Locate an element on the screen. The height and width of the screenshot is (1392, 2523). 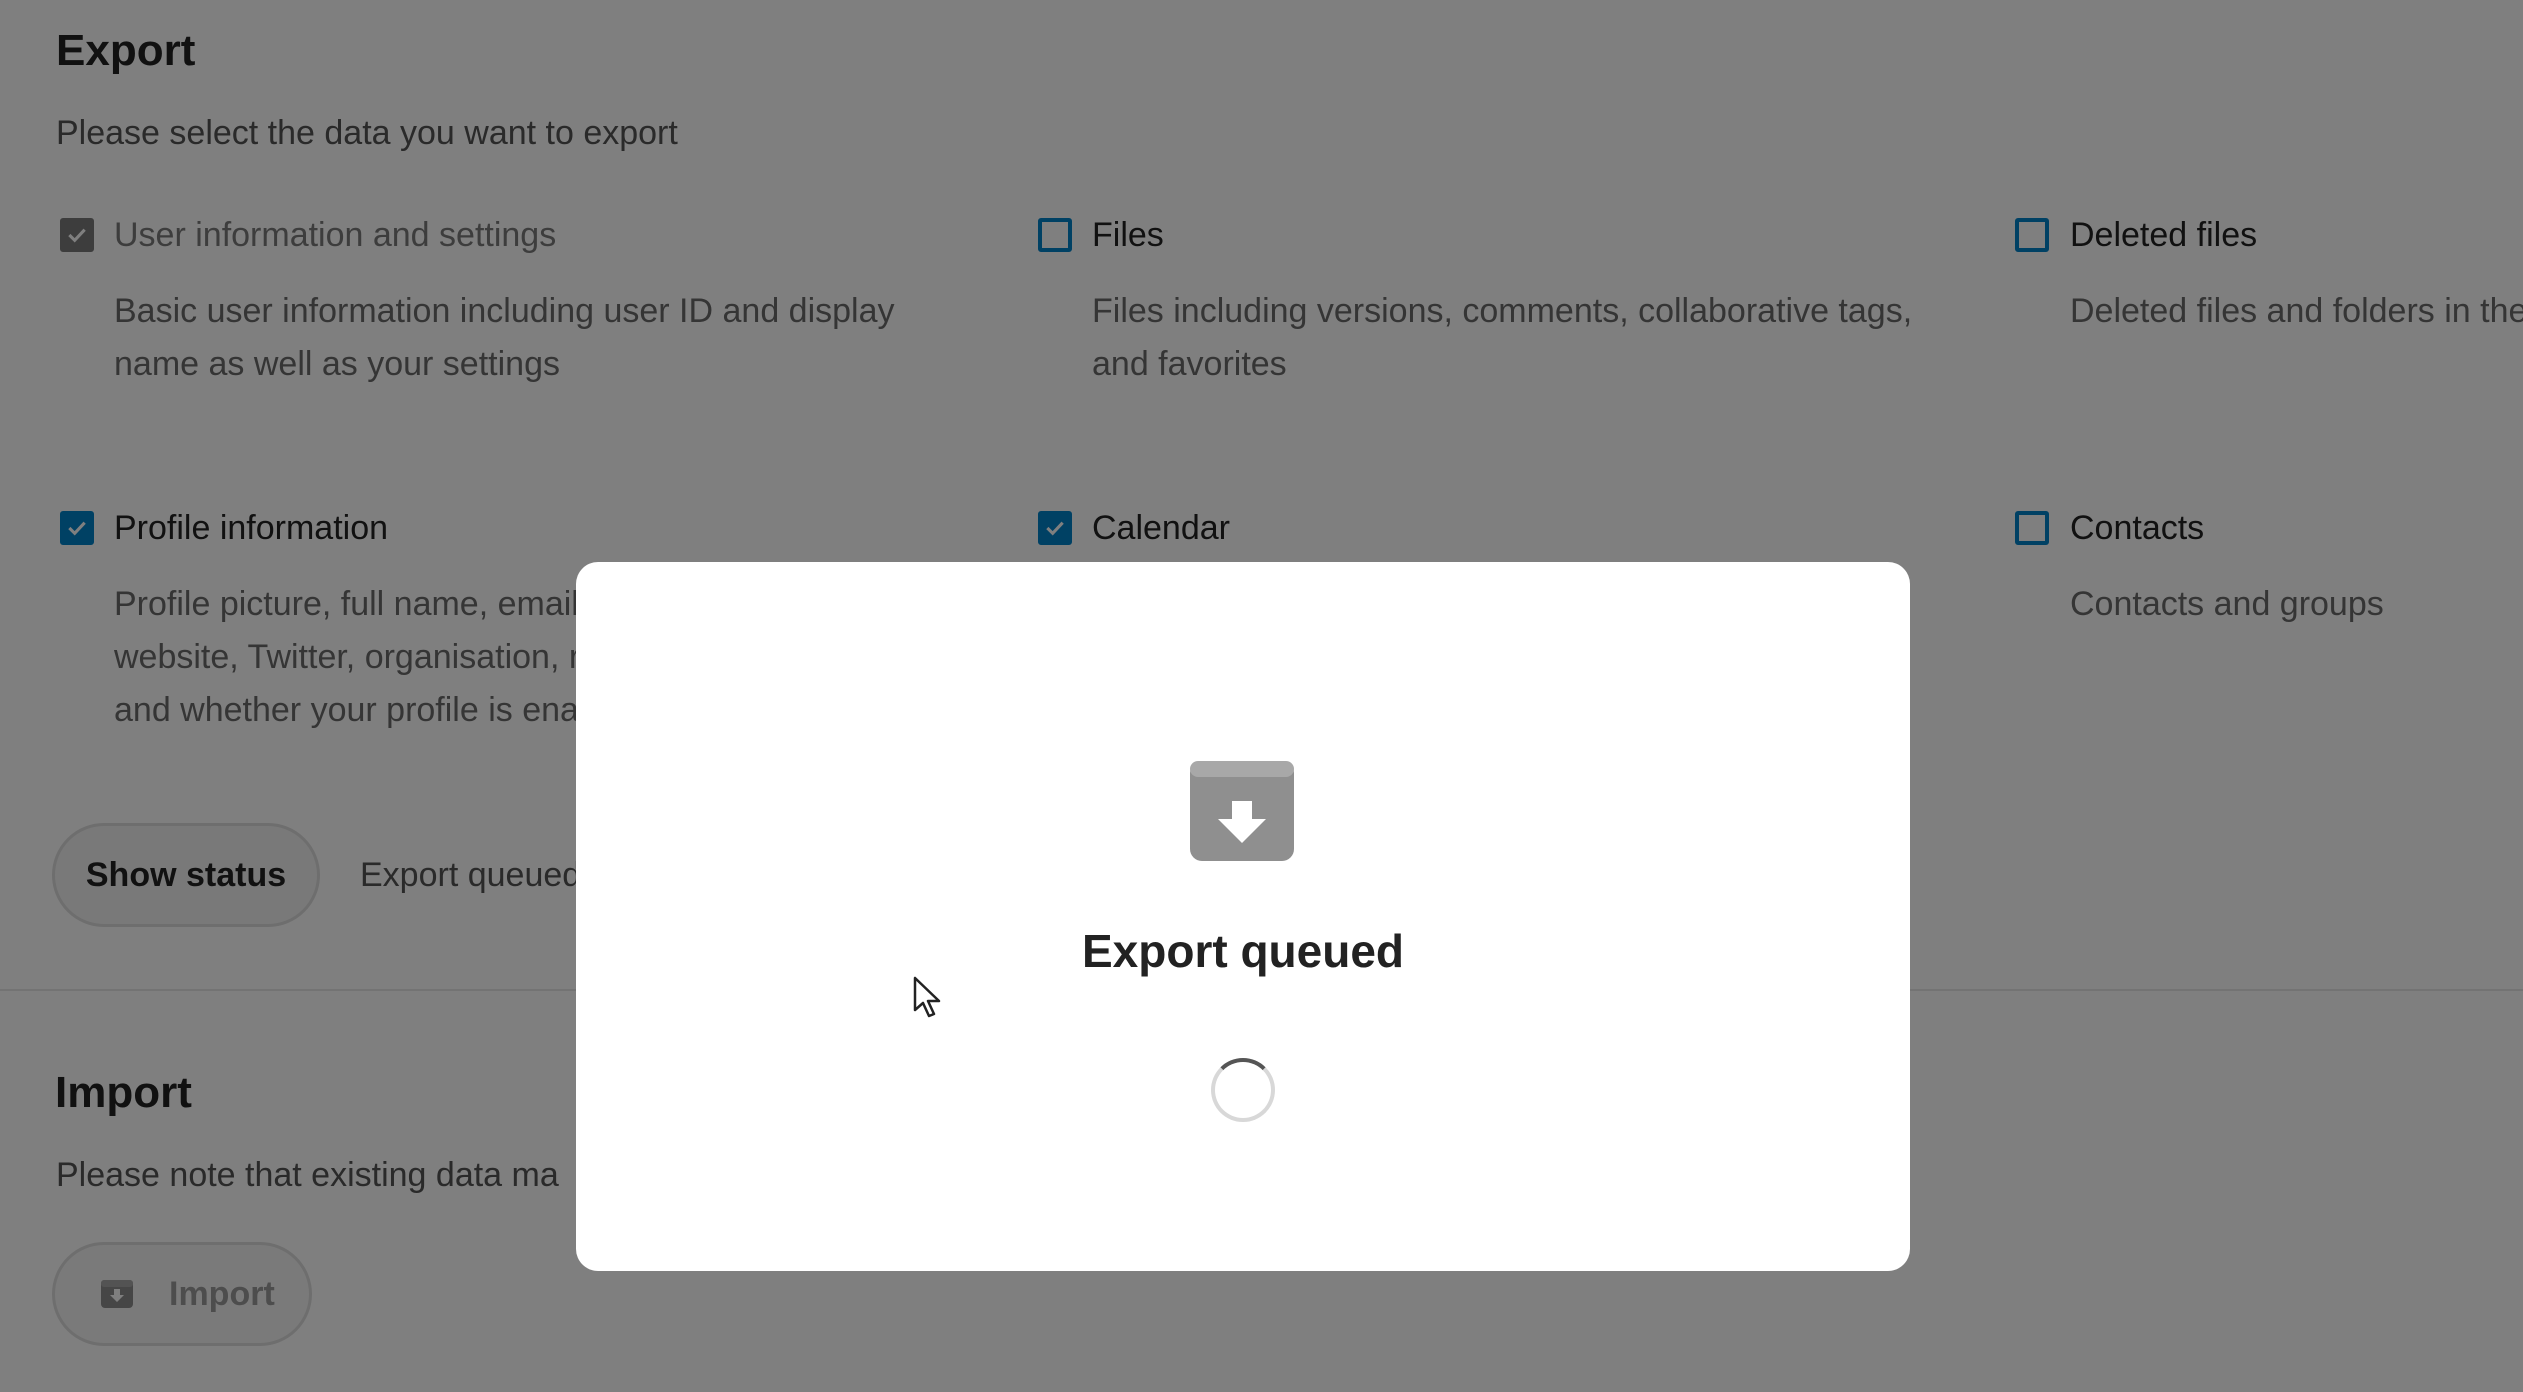
archive-download-icon is located at coordinates (1242, 811).